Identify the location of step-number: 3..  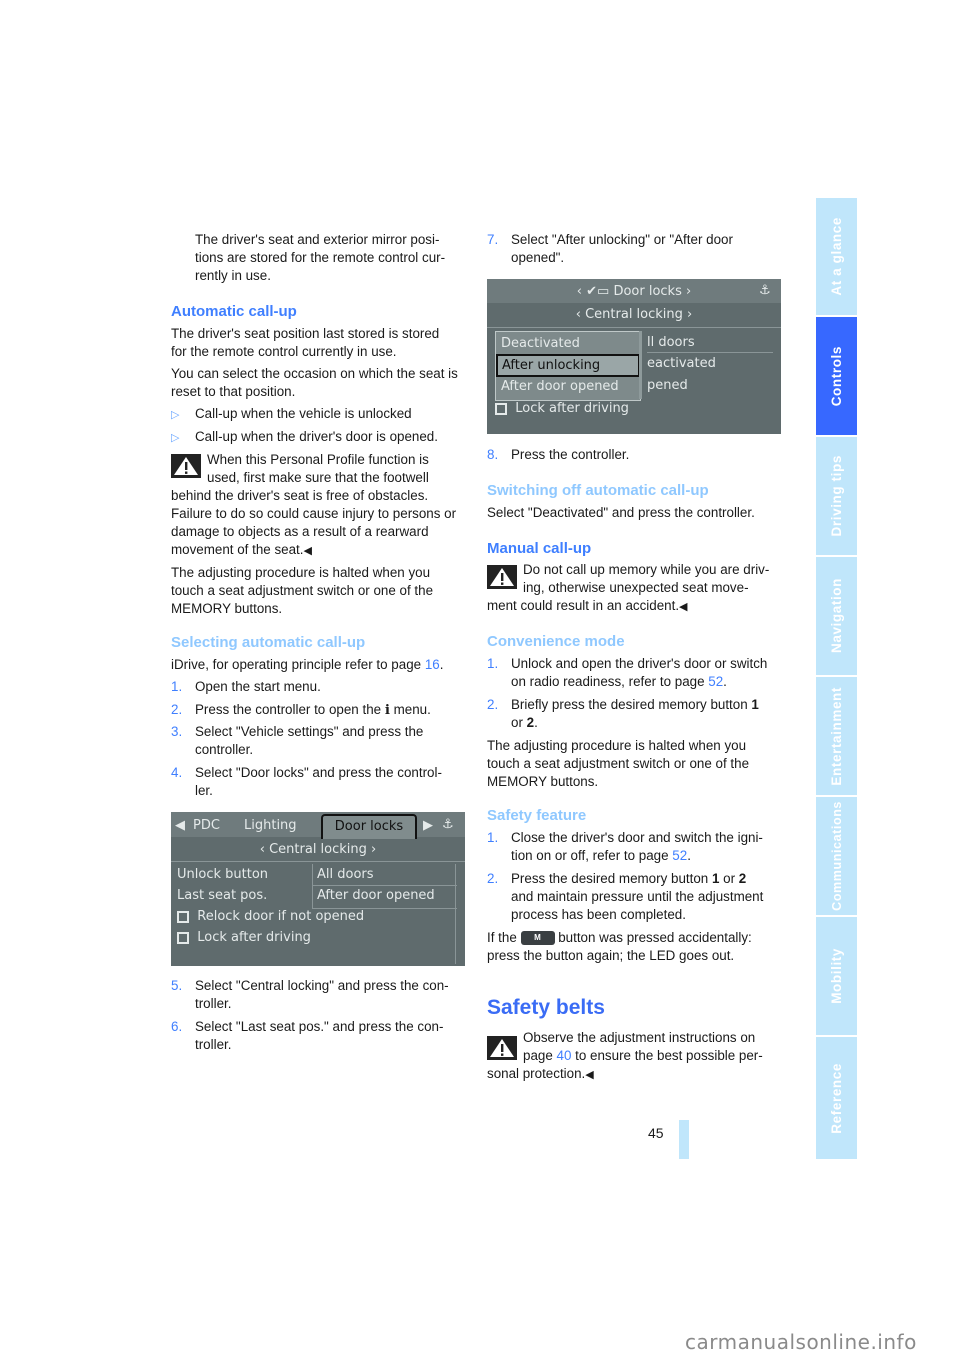
(177, 731).